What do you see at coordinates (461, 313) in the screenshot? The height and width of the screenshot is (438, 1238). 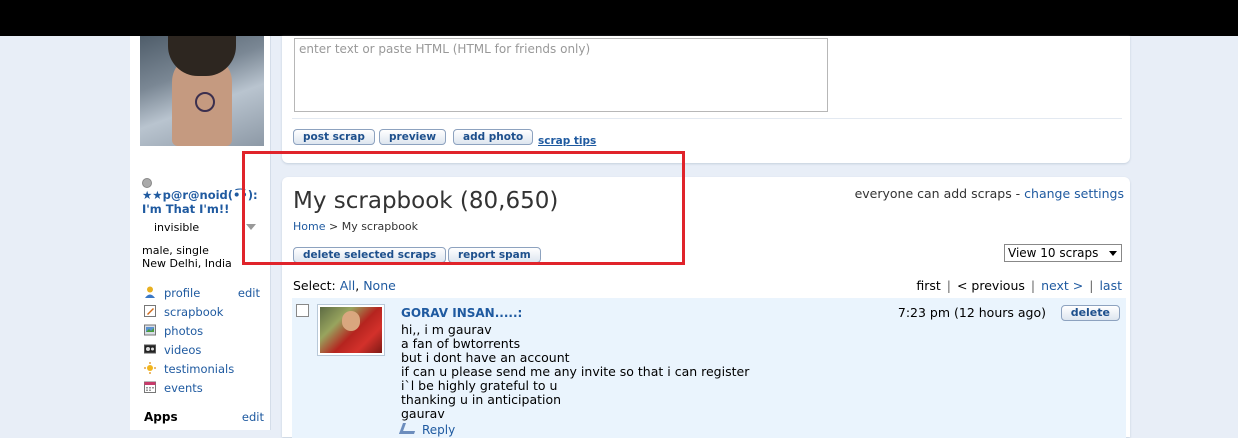 I see `scrap-author-link: GORAV INSAN.....:` at bounding box center [461, 313].